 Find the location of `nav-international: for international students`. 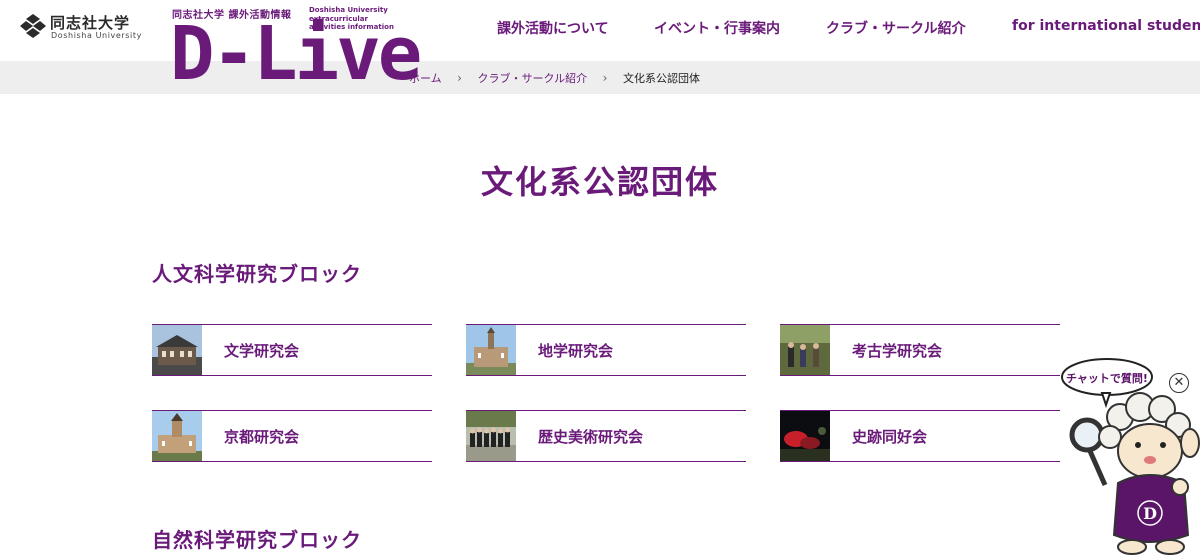

nav-international: for international students is located at coordinates (1106, 26).